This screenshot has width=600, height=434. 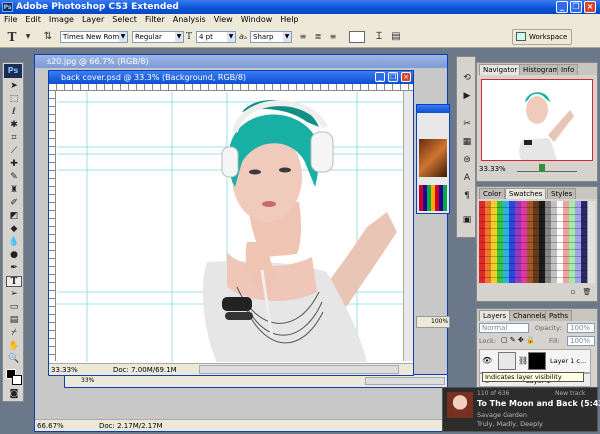 What do you see at coordinates (14, 394) in the screenshot?
I see `quick-mask-icon: ◙` at bounding box center [14, 394].